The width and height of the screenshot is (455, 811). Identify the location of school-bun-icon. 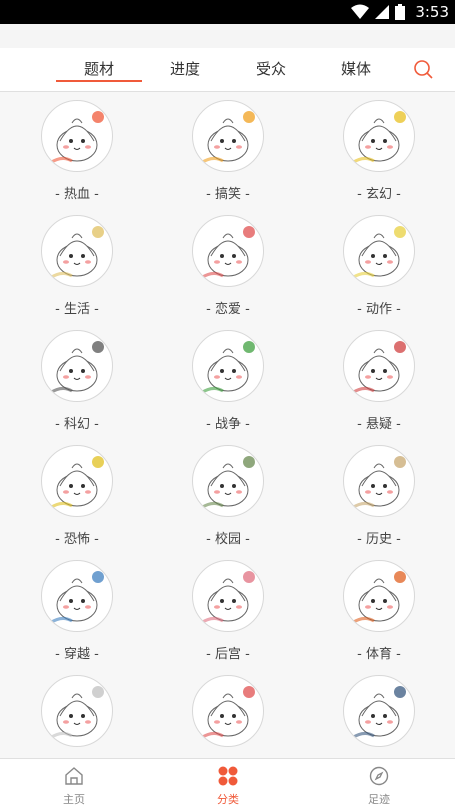
(227, 483).